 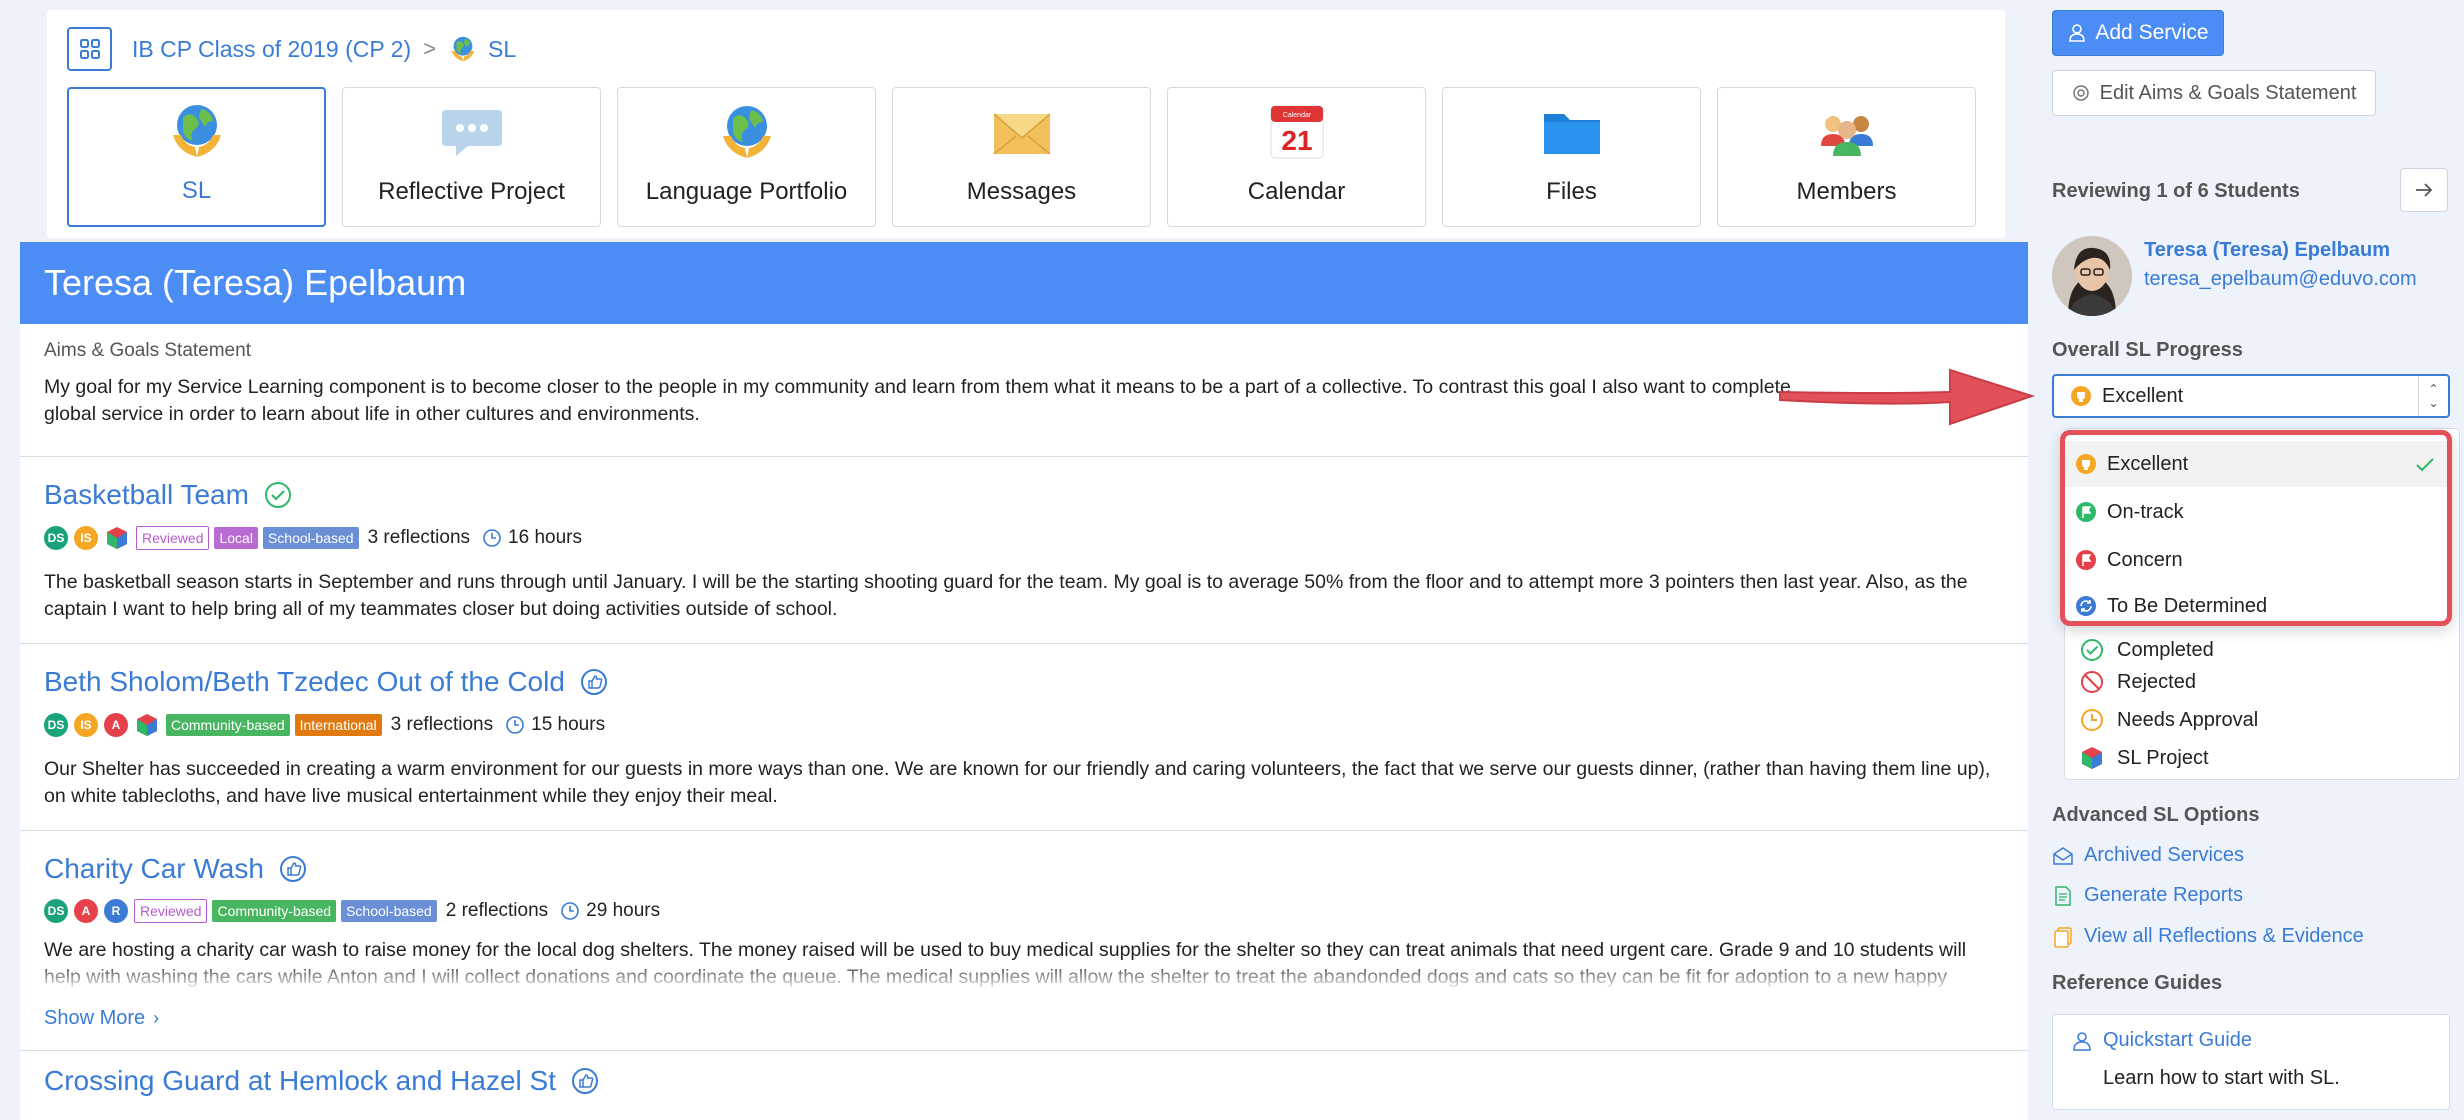 What do you see at coordinates (147, 350) in the screenshot?
I see `aims-title: Aims & Goals Statement` at bounding box center [147, 350].